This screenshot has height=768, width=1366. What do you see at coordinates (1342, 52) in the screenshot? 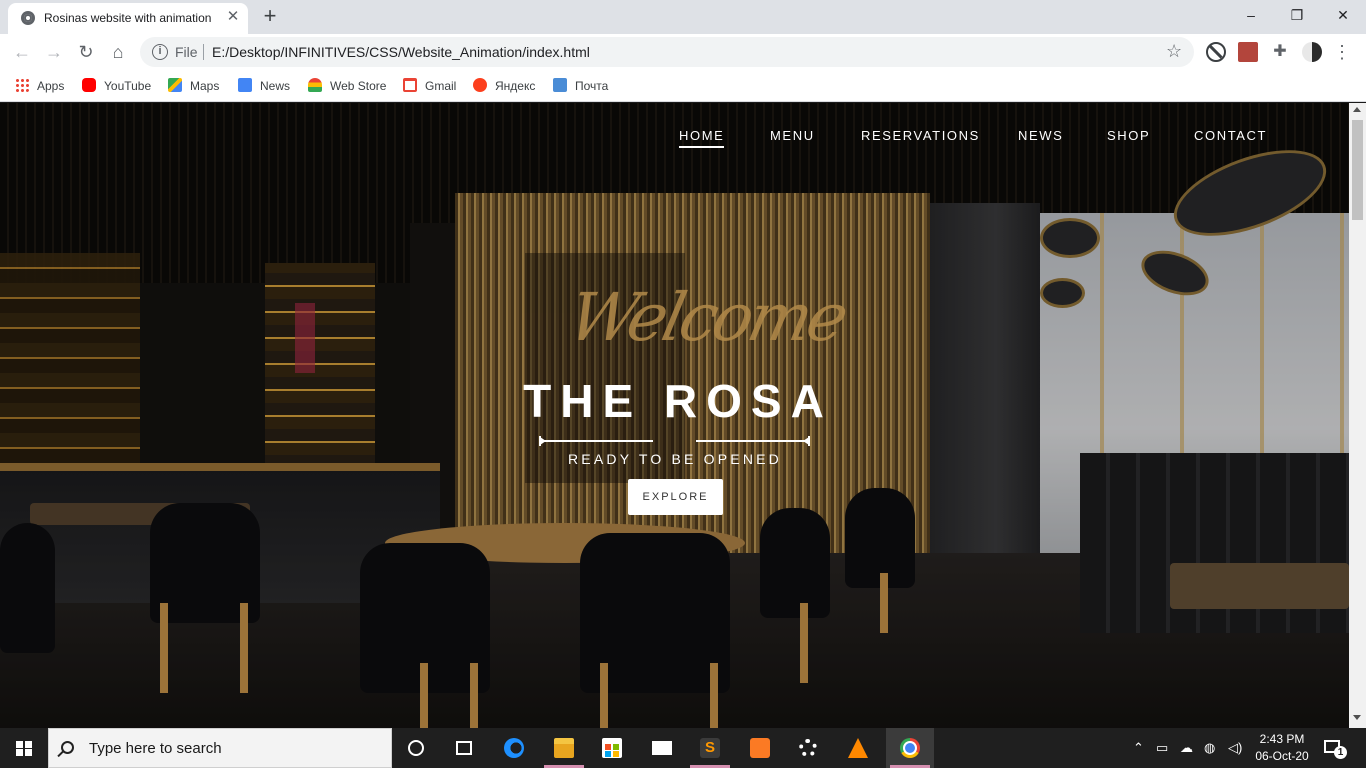
I see `kebab-menu-icon: ⋮` at bounding box center [1342, 52].